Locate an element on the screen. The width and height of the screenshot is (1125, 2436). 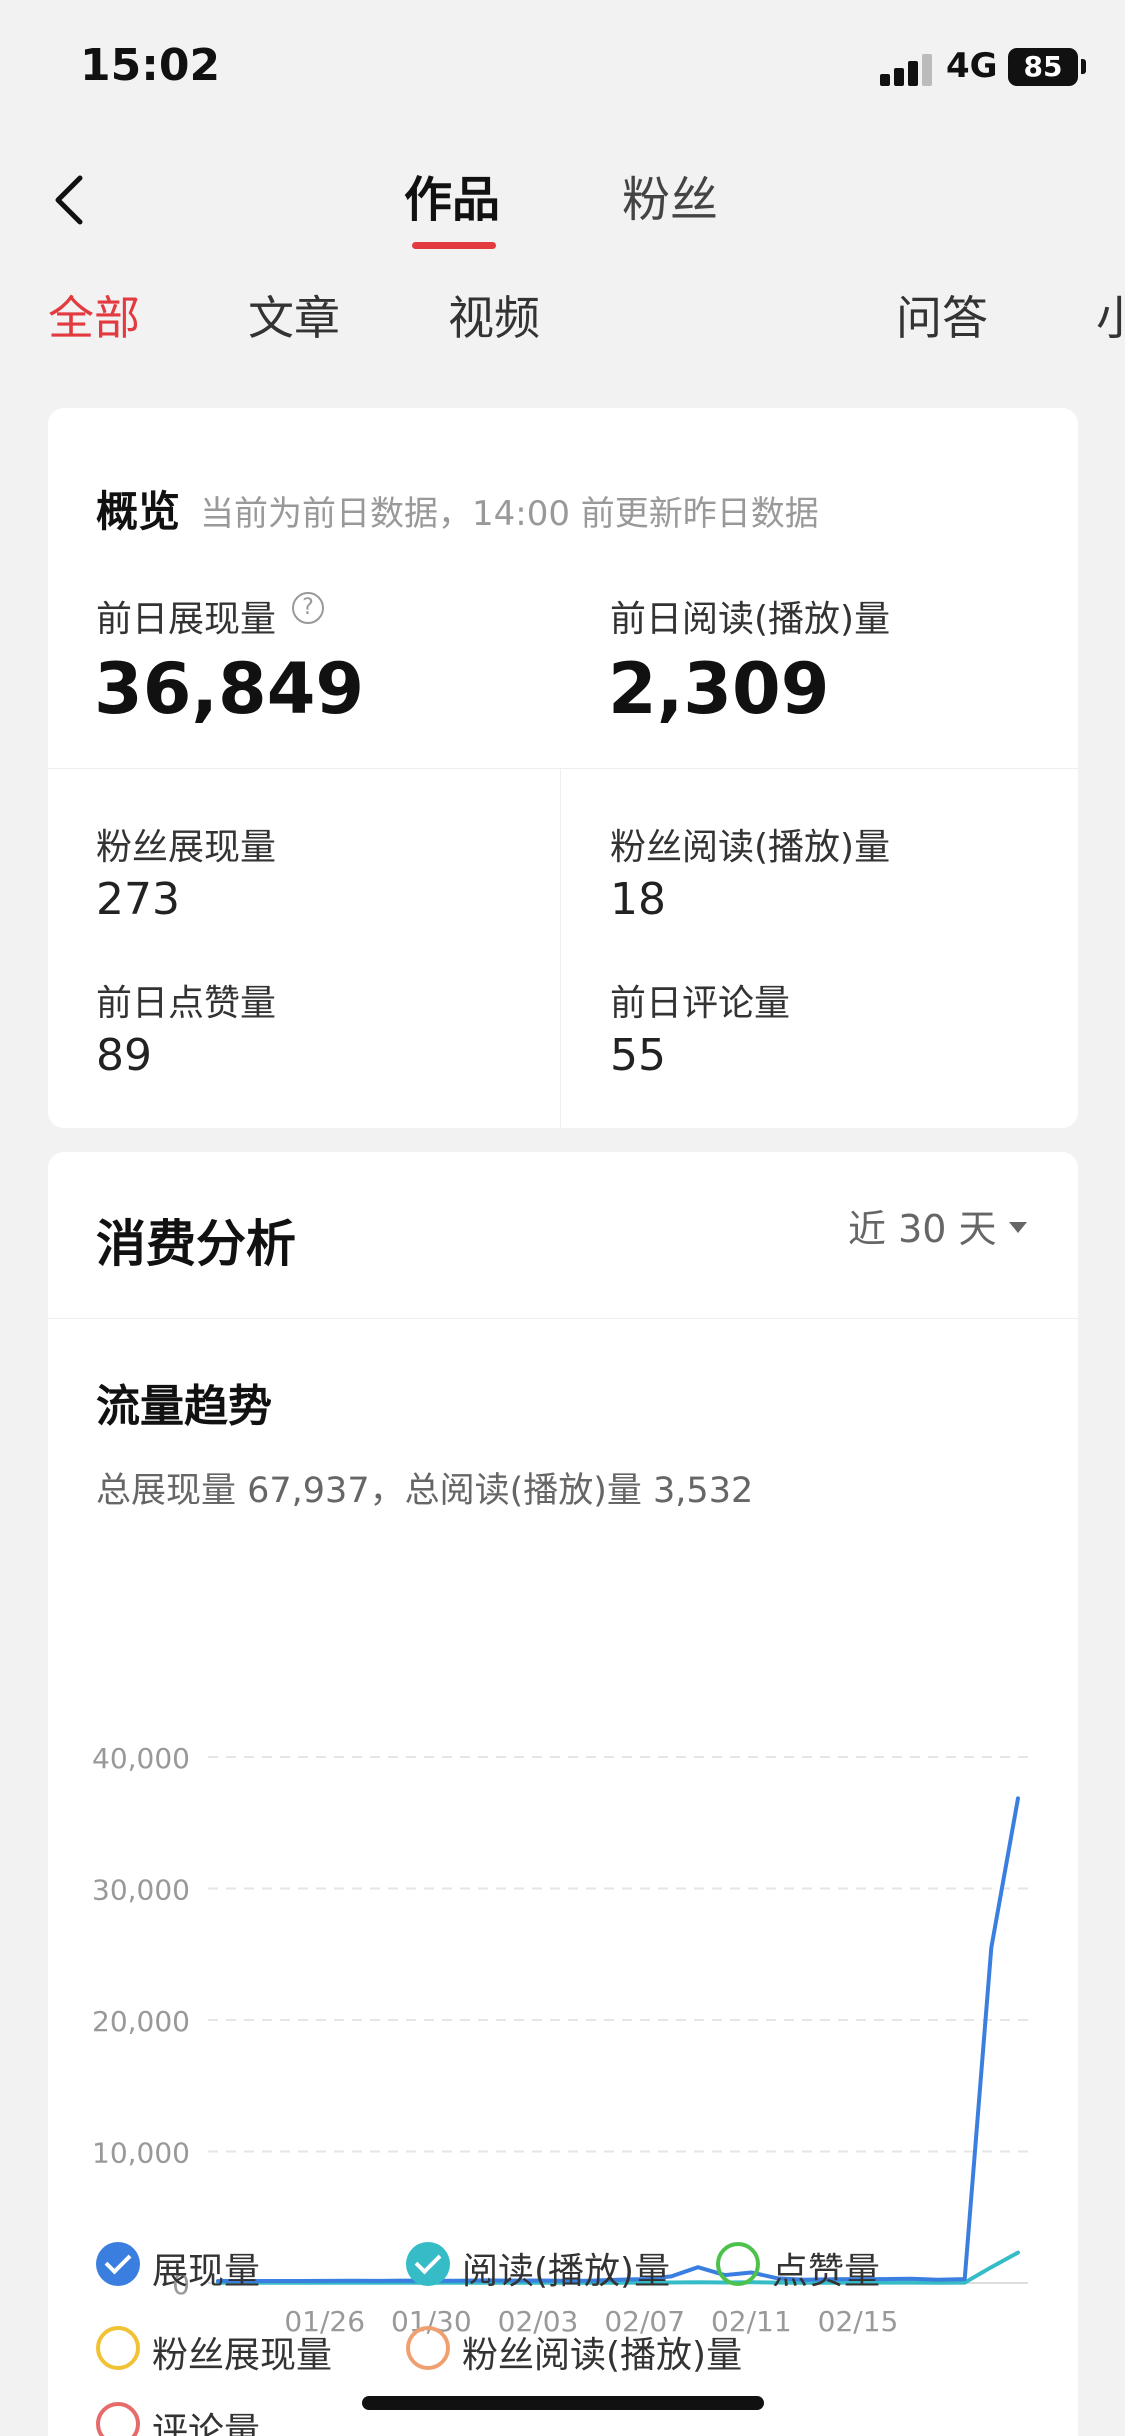
trend-summary: 总展现量 67,937，总阅读(播放)量 3,532 is located at coordinates (425, 1491).